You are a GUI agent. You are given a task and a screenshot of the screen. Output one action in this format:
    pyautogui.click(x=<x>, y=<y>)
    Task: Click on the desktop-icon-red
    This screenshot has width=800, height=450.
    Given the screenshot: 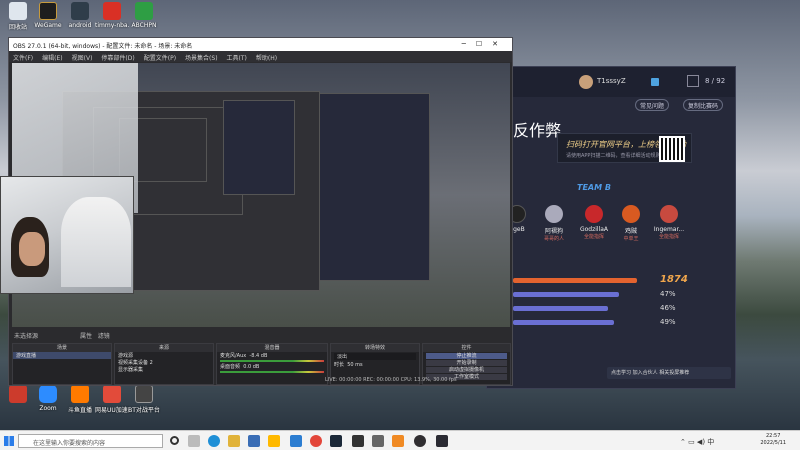 What is the action you would take?
    pyautogui.click(x=18, y=395)
    